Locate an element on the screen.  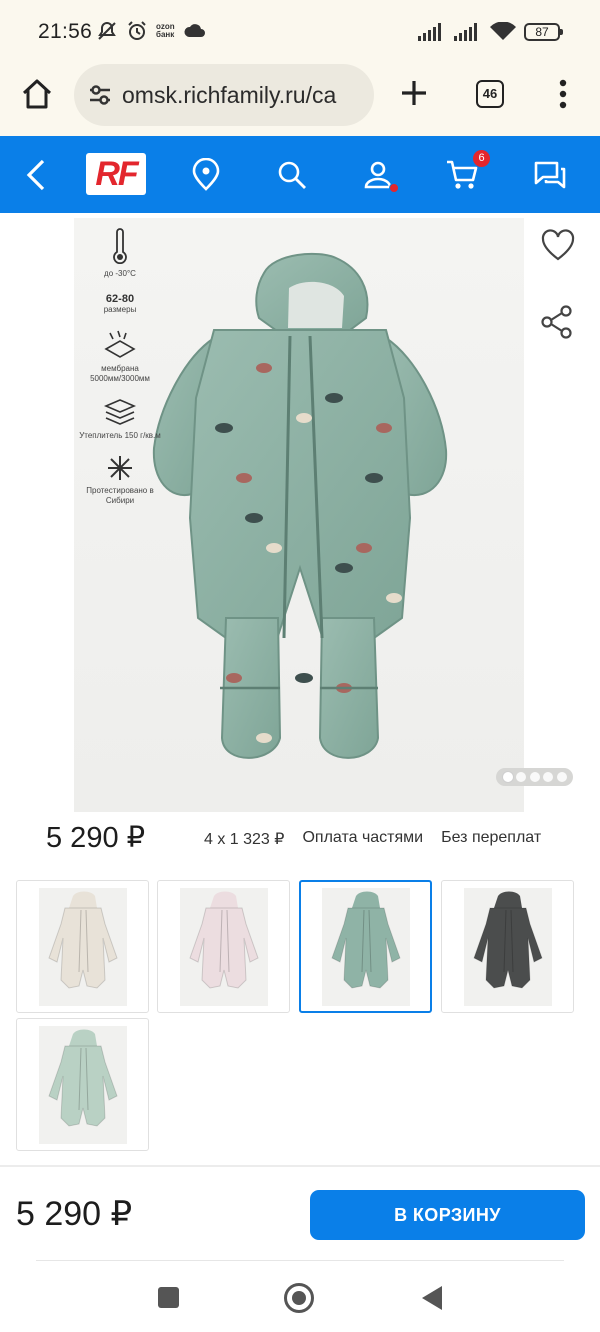
feature-sizes: 62-80 размеры is located at coordinates (120, 303).